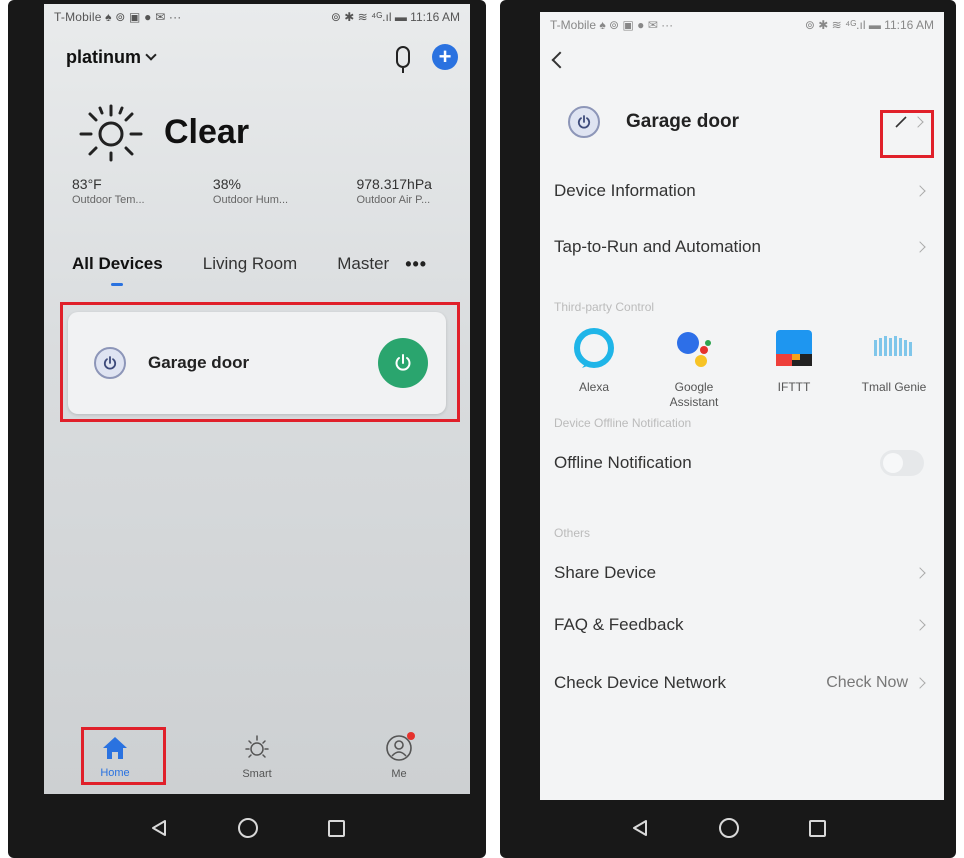 The image size is (964, 858). Describe the element at coordinates (117, 264) in the screenshot. I see `tab-all-devices: All Devices` at that location.